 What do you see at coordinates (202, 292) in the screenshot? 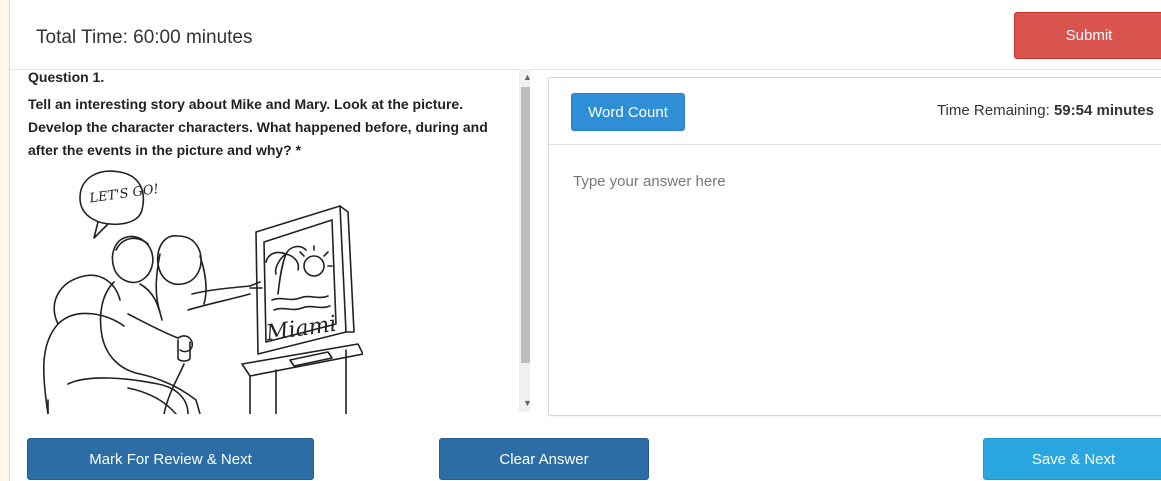
I see `question-image: LET'S GO! Miami` at bounding box center [202, 292].